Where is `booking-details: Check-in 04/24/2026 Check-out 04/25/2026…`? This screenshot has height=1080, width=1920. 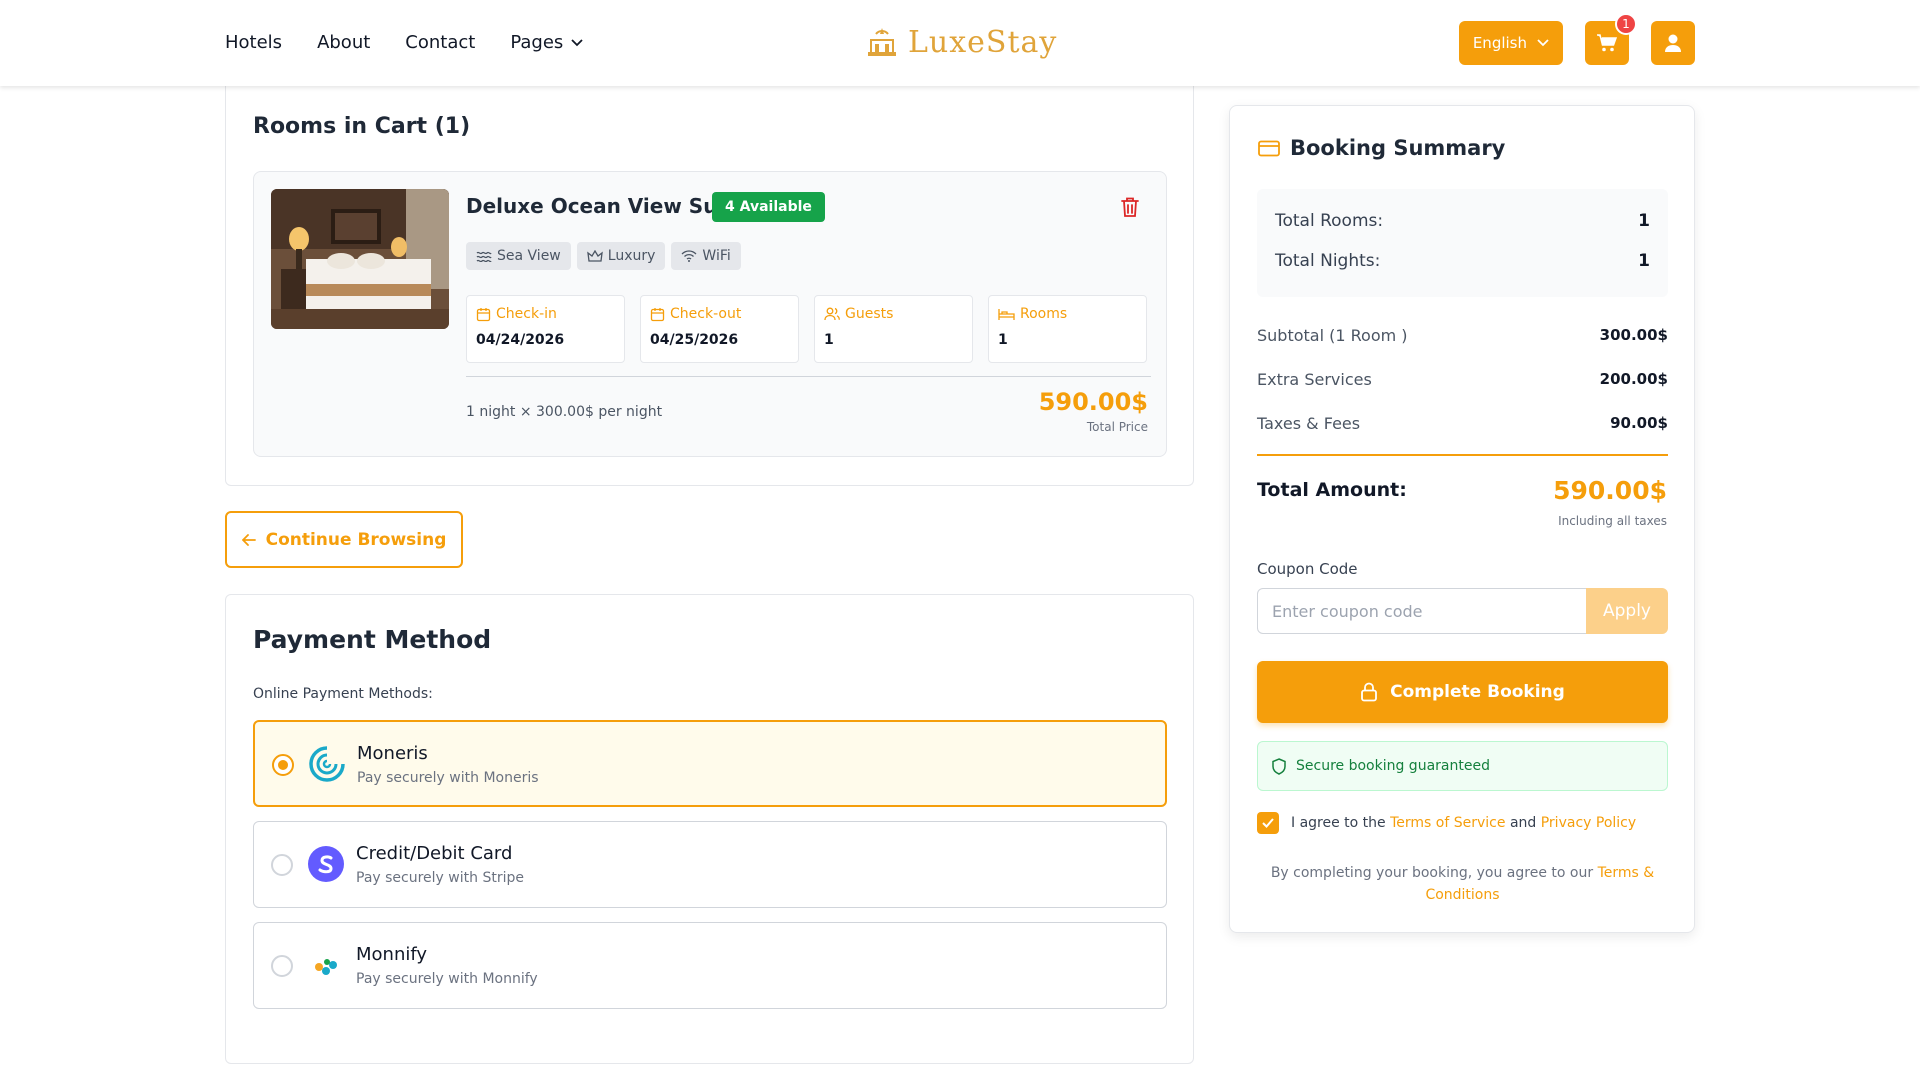 booking-details: Check-in 04/24/2026 Check-out 04/25/2026… is located at coordinates (806, 329).